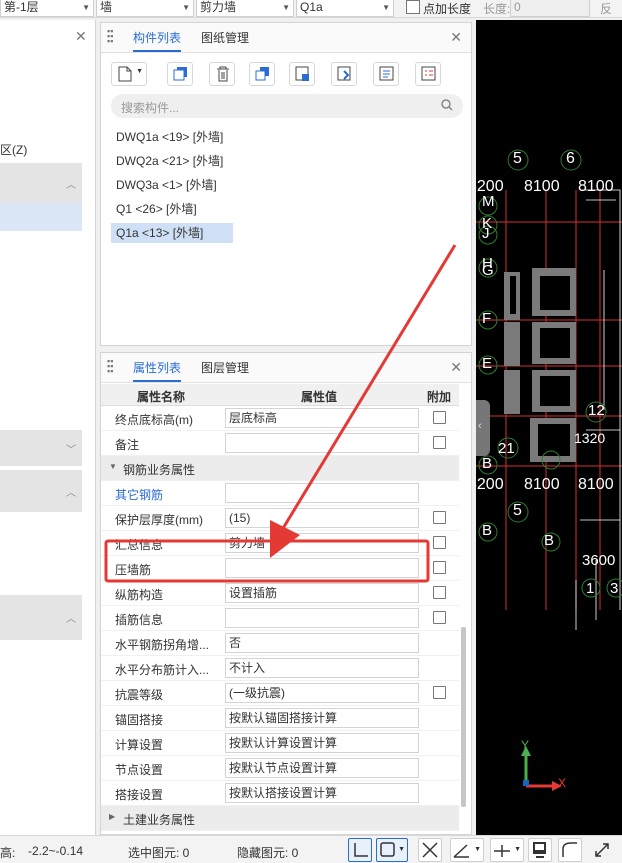 The width and height of the screenshot is (622, 863). I want to click on floor-value: 第-1层, so click(21, 7).